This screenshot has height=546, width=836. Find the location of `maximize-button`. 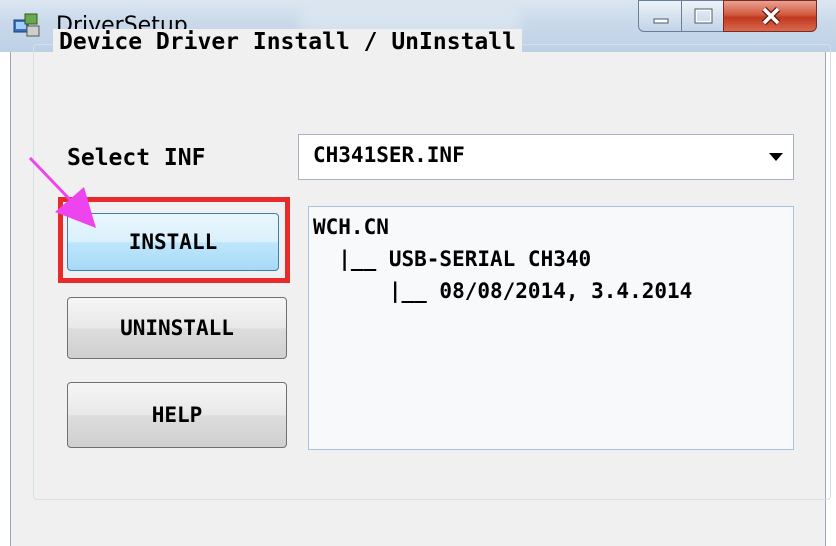

maximize-button is located at coordinates (702, 16).